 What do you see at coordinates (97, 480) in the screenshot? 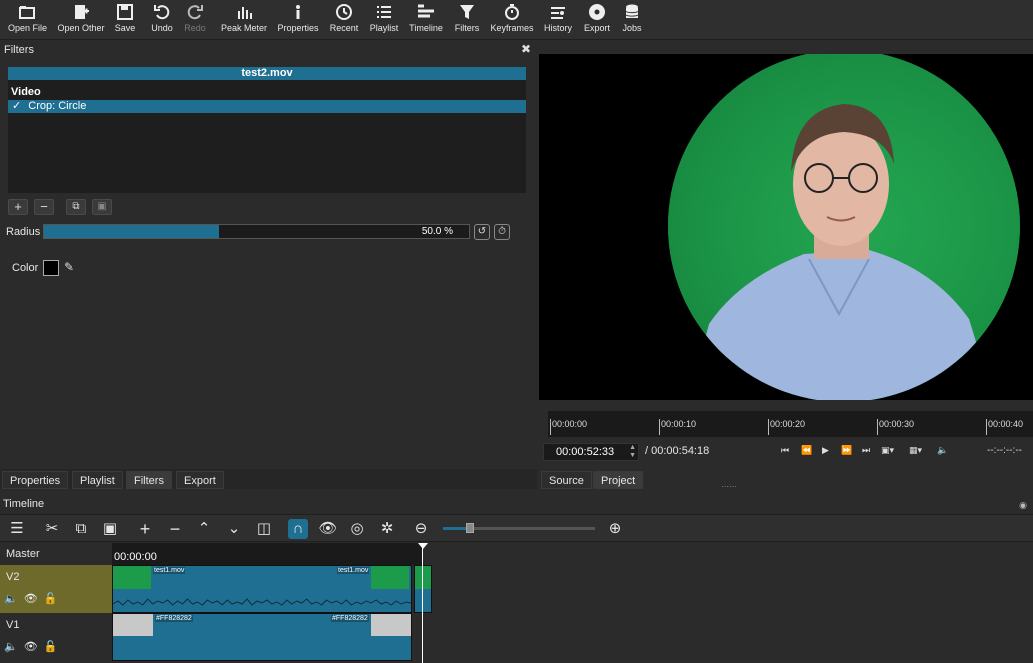
I see `tab-playlist: Playlist` at bounding box center [97, 480].